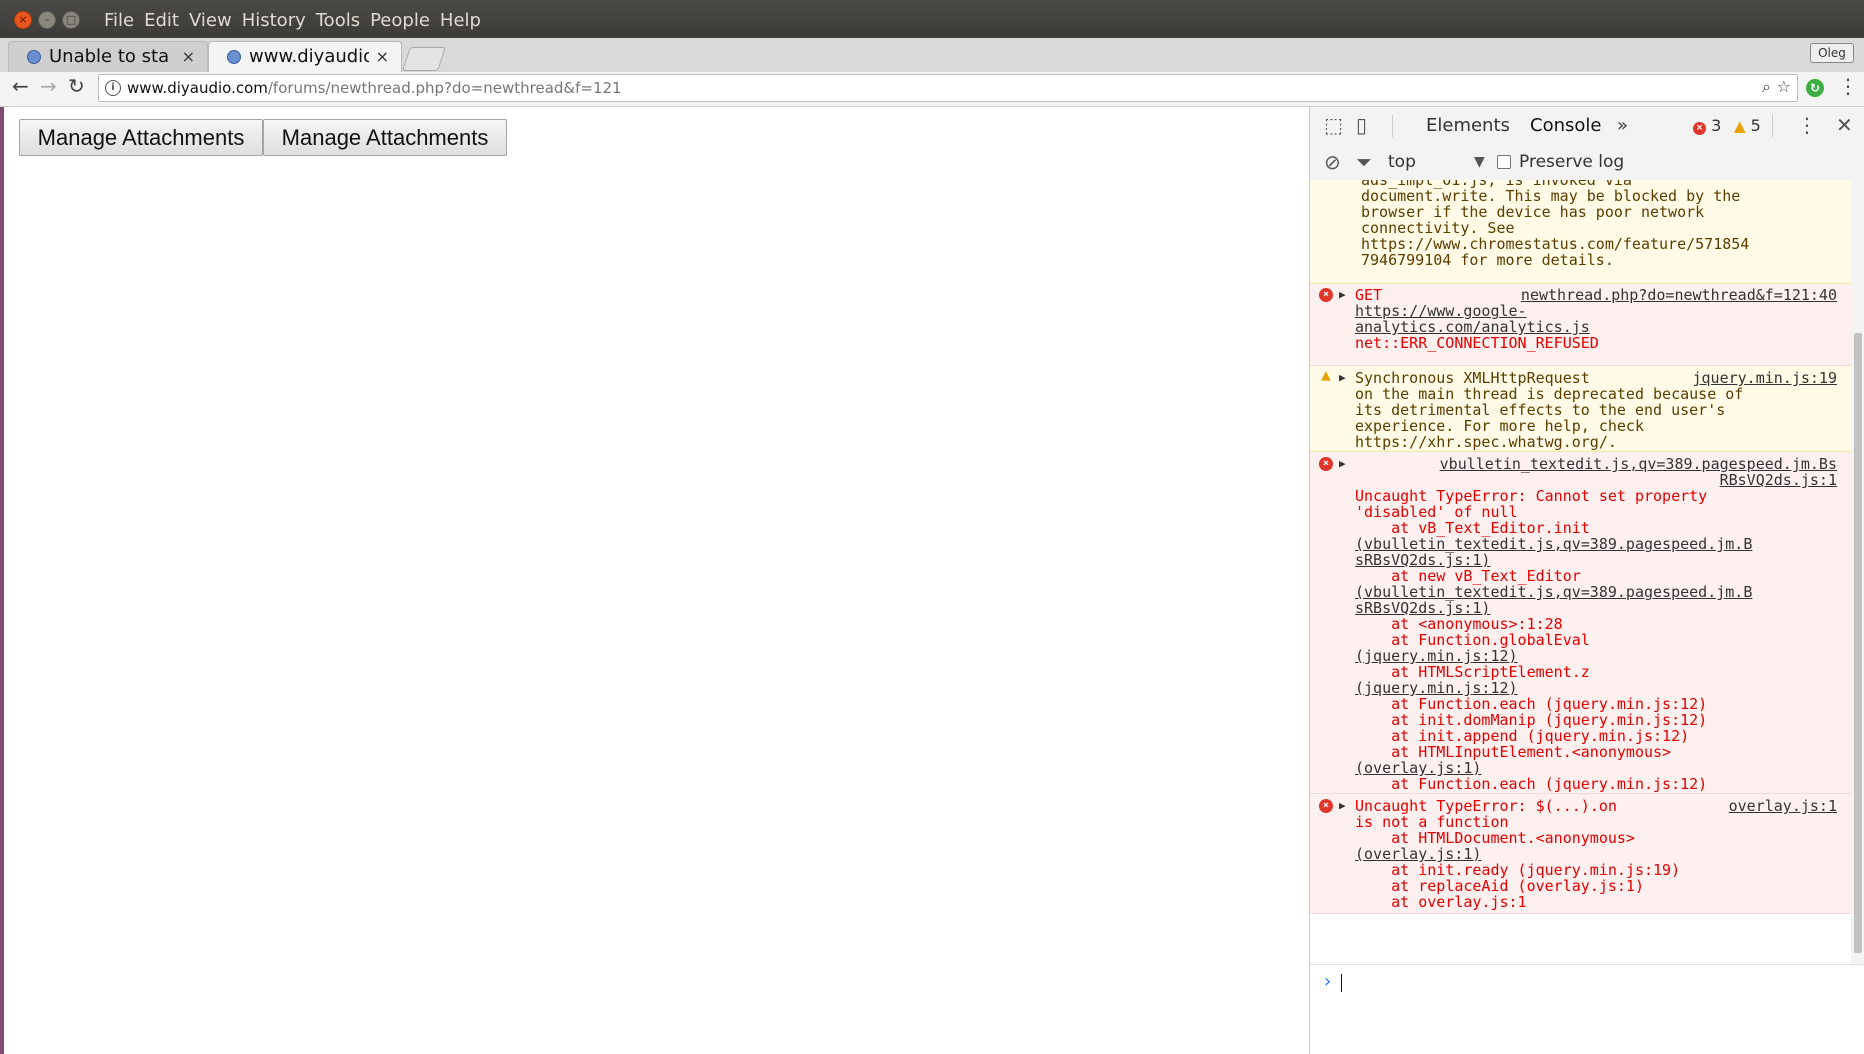 The height and width of the screenshot is (1054, 1864). What do you see at coordinates (1499, 426) in the screenshot?
I see `message-line: experience. For more help, check` at bounding box center [1499, 426].